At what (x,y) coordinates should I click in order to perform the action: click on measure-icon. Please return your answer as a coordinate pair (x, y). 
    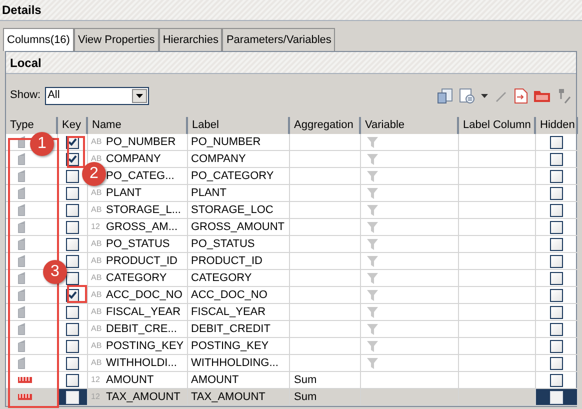
    Looking at the image, I should click on (25, 397).